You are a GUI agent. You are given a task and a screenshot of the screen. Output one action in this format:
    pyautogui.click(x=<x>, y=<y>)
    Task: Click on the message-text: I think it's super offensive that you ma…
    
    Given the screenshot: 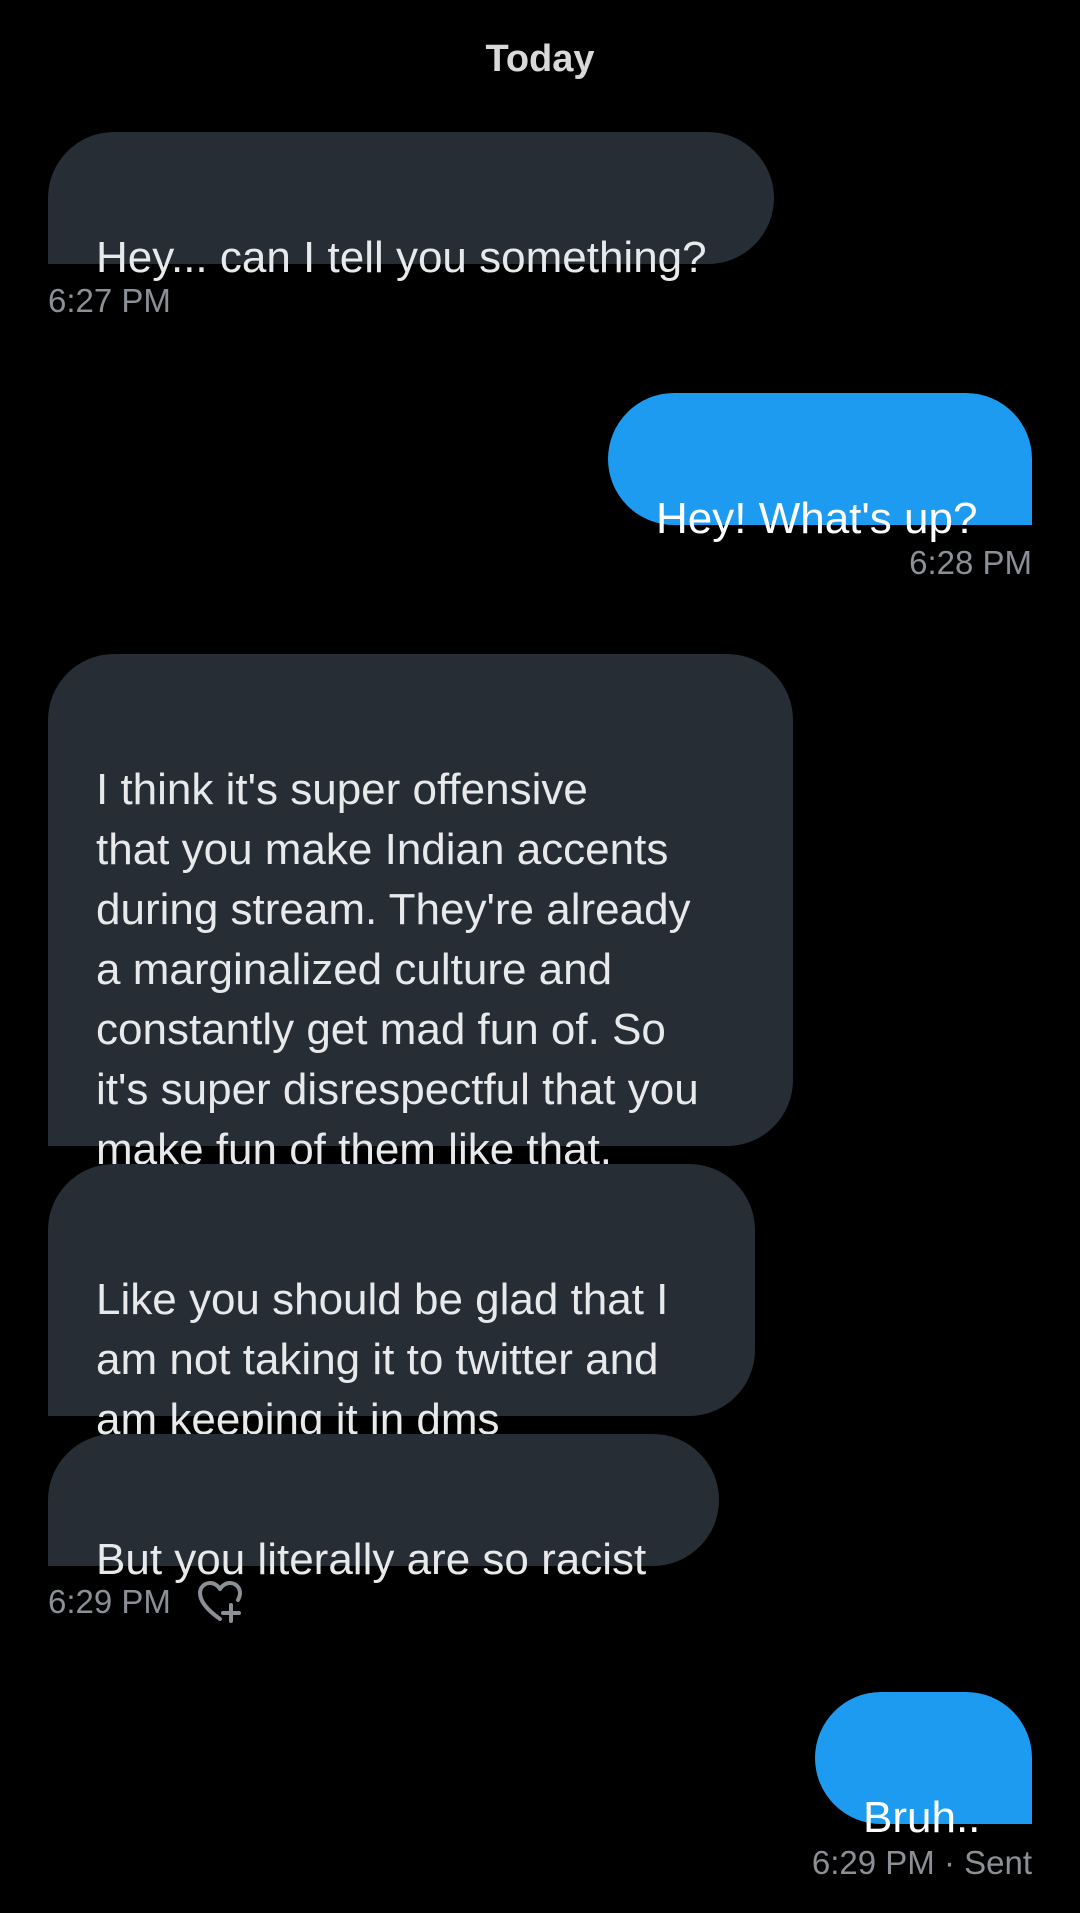 What is the action you would take?
    pyautogui.click(x=397, y=969)
    